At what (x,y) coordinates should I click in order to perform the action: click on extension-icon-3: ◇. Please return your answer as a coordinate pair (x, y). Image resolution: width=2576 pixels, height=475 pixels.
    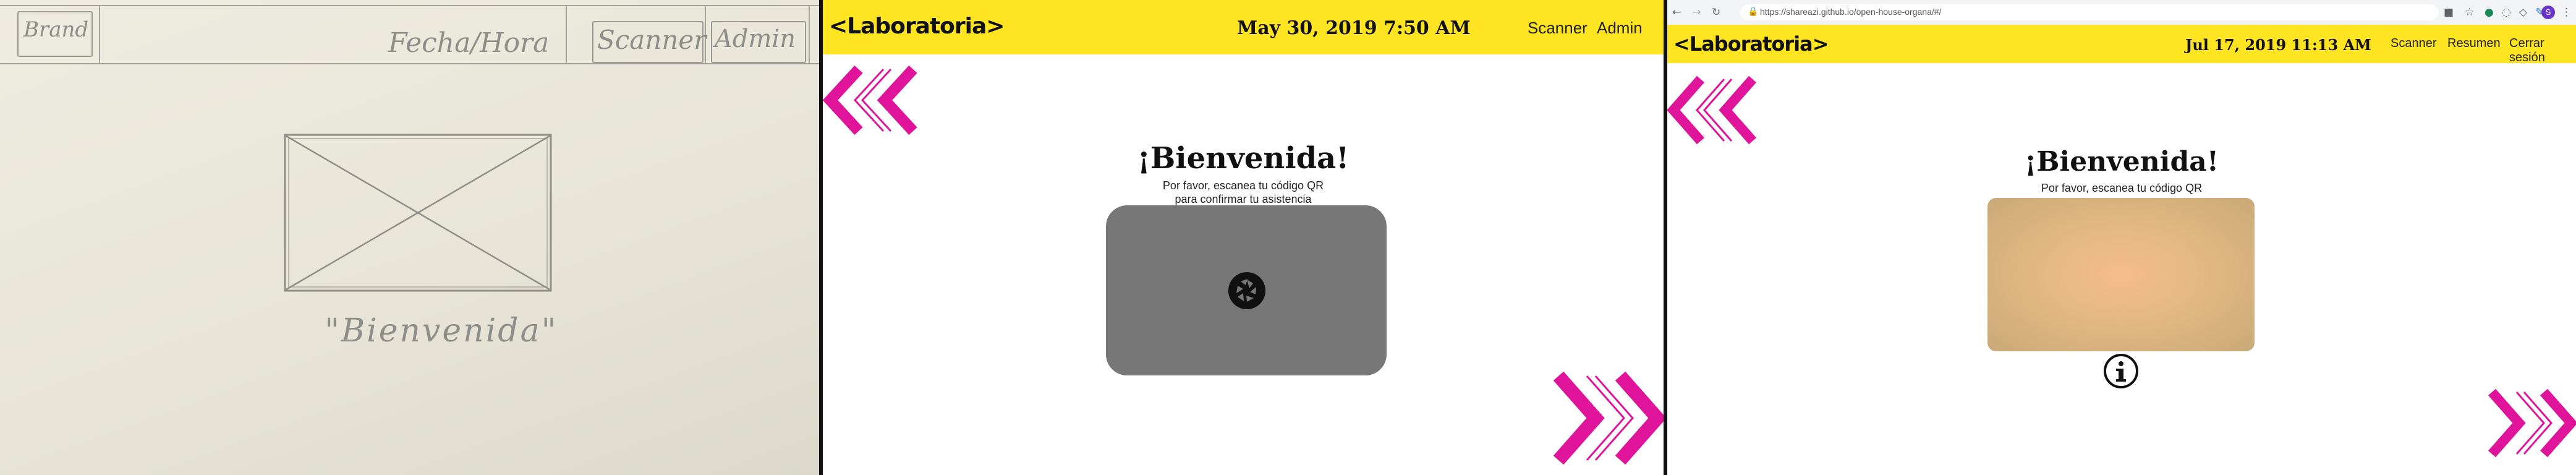
    Looking at the image, I should click on (2523, 12).